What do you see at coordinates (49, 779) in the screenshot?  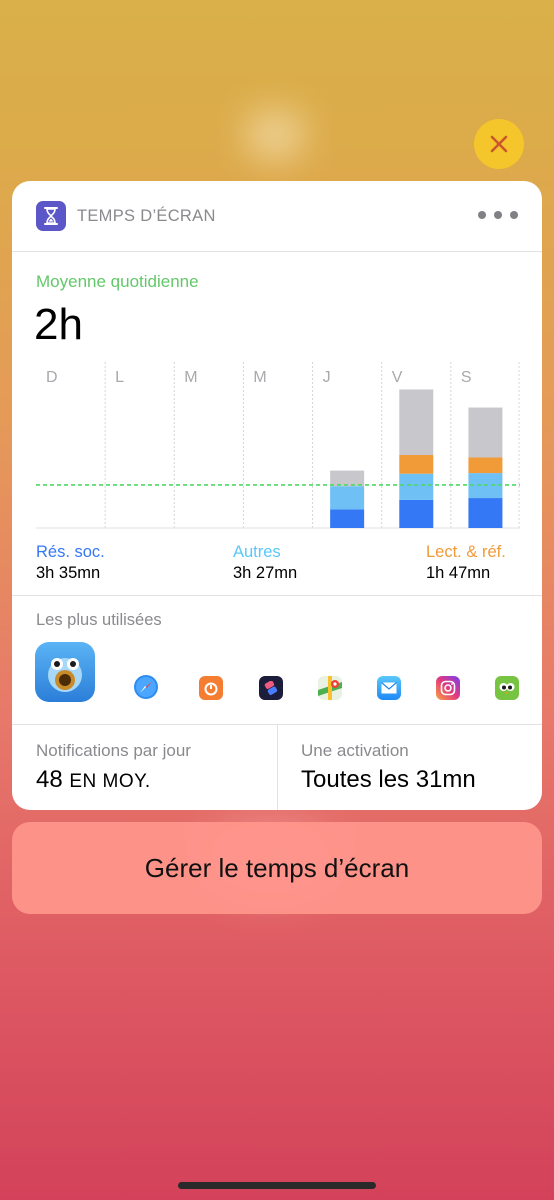 I see `notifications-count: 48` at bounding box center [49, 779].